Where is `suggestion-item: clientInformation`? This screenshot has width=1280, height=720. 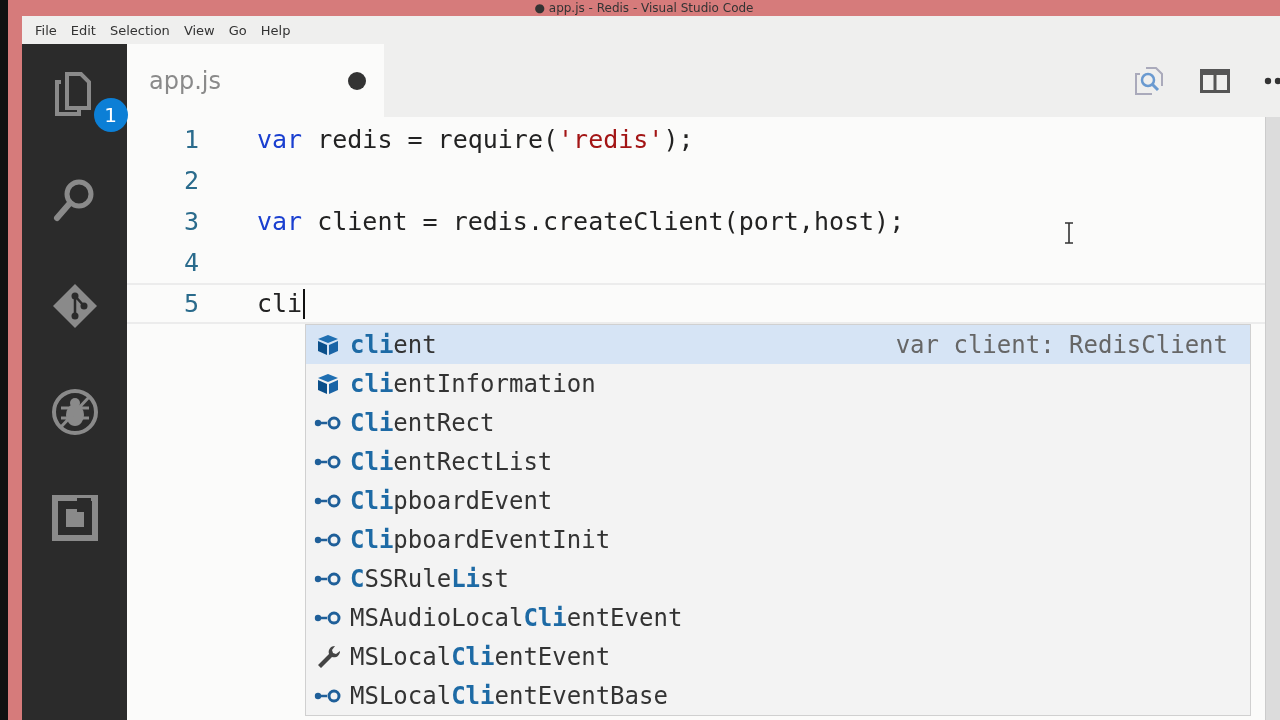
suggestion-item: clientInformation is located at coordinates (778, 383).